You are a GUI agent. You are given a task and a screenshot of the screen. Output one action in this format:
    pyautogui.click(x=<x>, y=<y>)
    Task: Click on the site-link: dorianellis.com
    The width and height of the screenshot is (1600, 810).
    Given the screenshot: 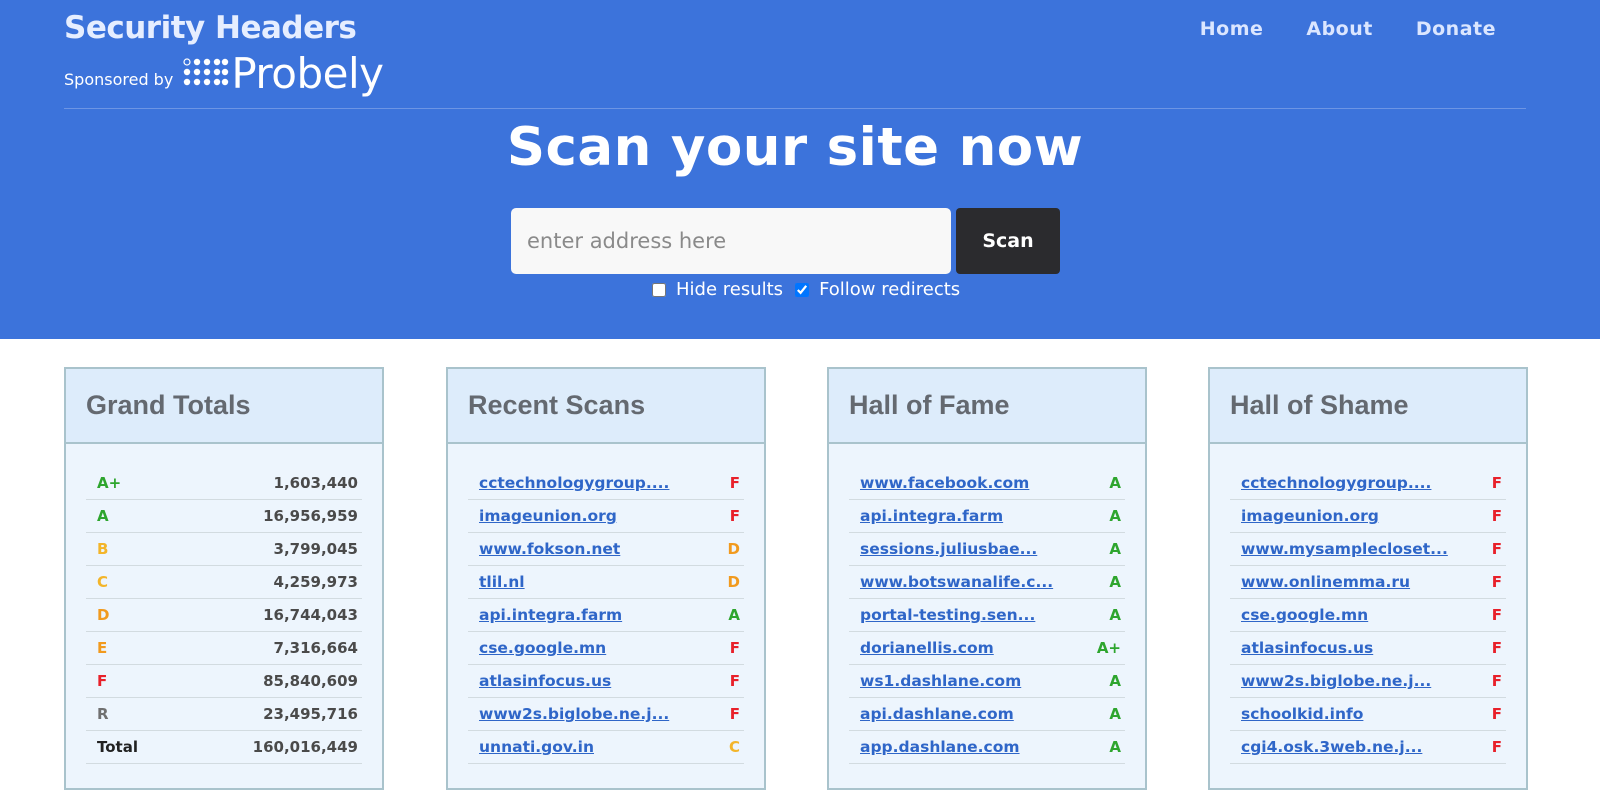 What is the action you would take?
    pyautogui.click(x=927, y=648)
    